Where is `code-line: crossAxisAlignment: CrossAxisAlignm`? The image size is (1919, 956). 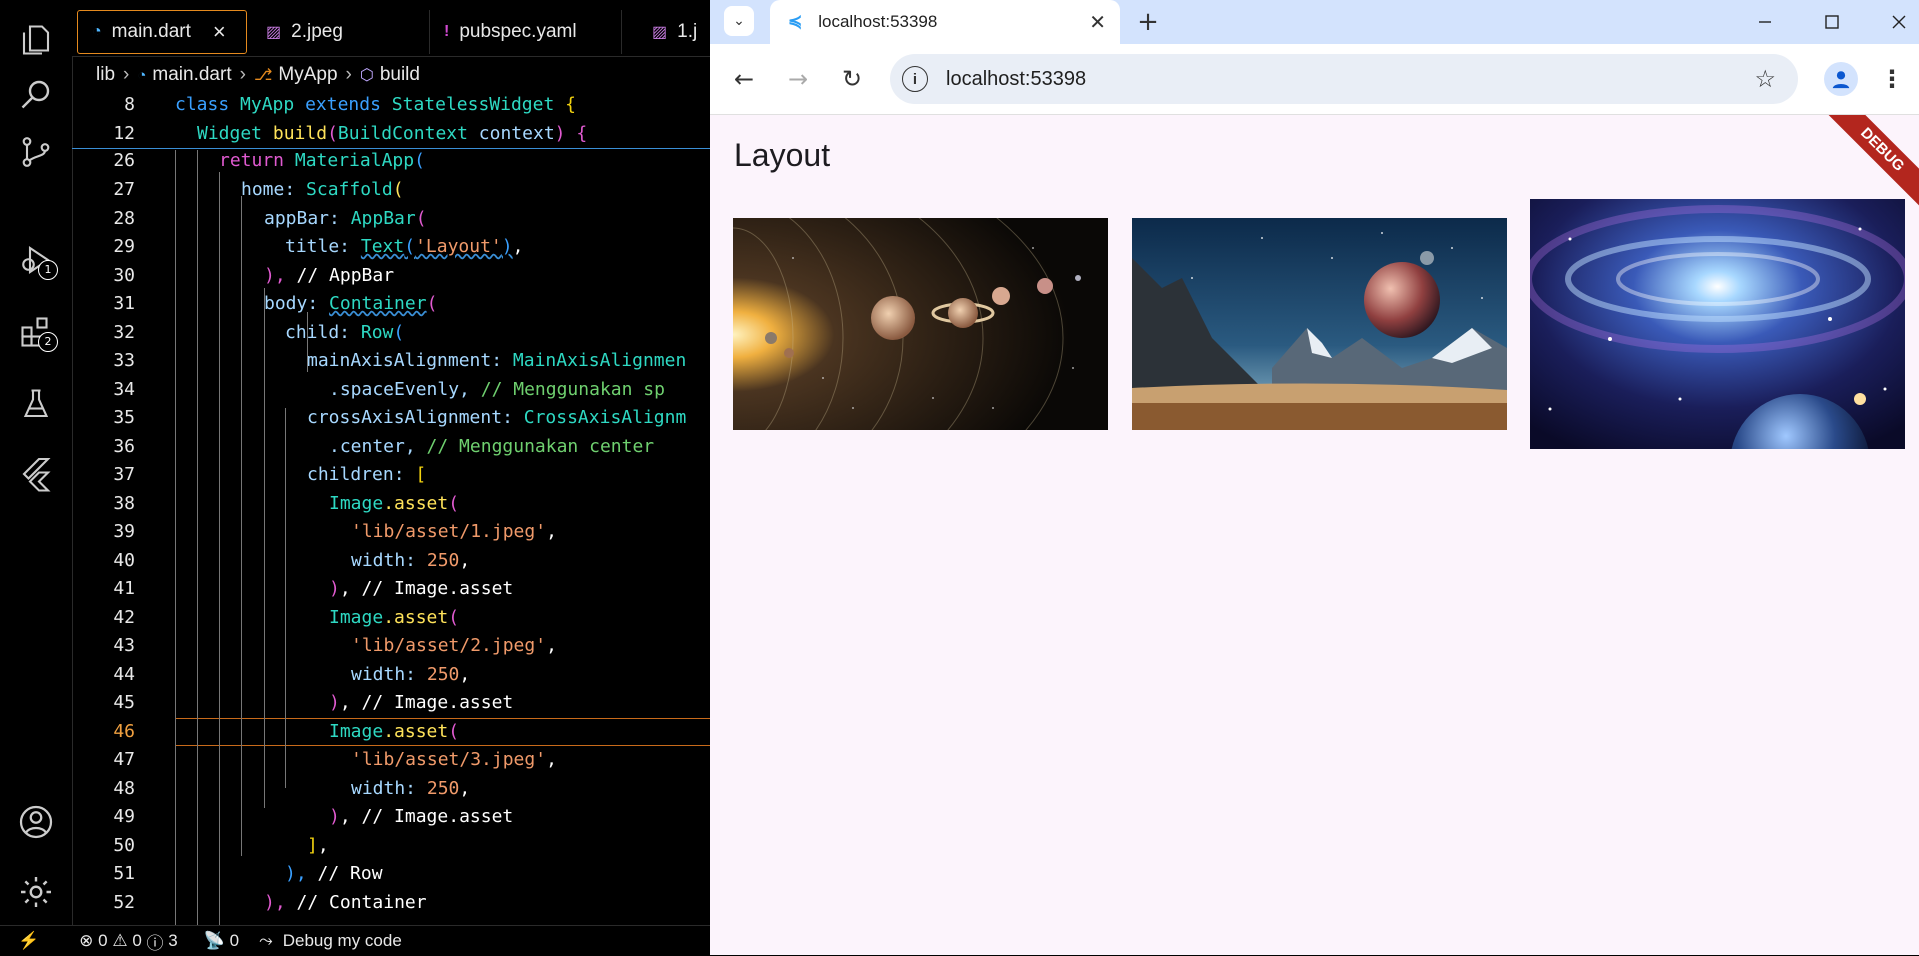 code-line: crossAxisAlignment: CrossAxisAlignm is located at coordinates (497, 417).